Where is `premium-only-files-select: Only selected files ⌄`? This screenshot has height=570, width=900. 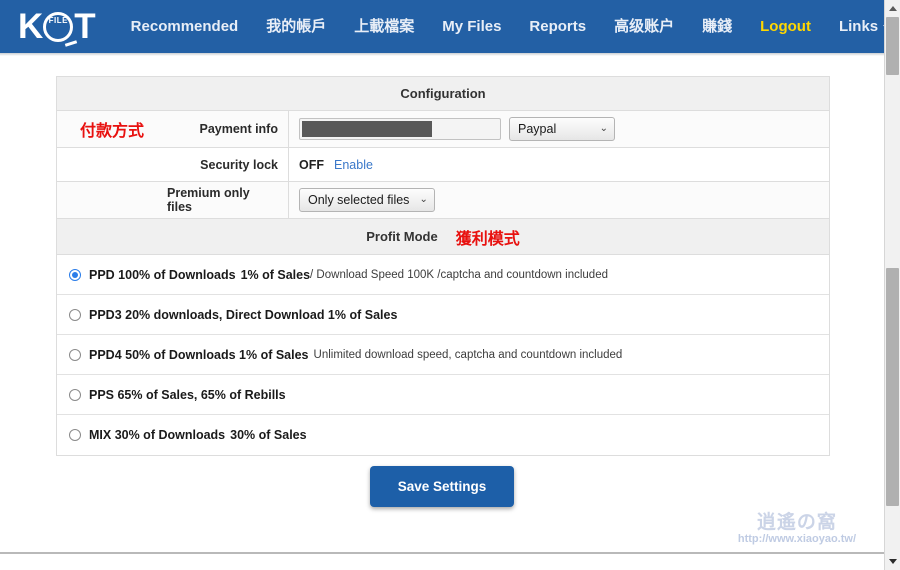 premium-only-files-select: Only selected files ⌄ is located at coordinates (367, 200).